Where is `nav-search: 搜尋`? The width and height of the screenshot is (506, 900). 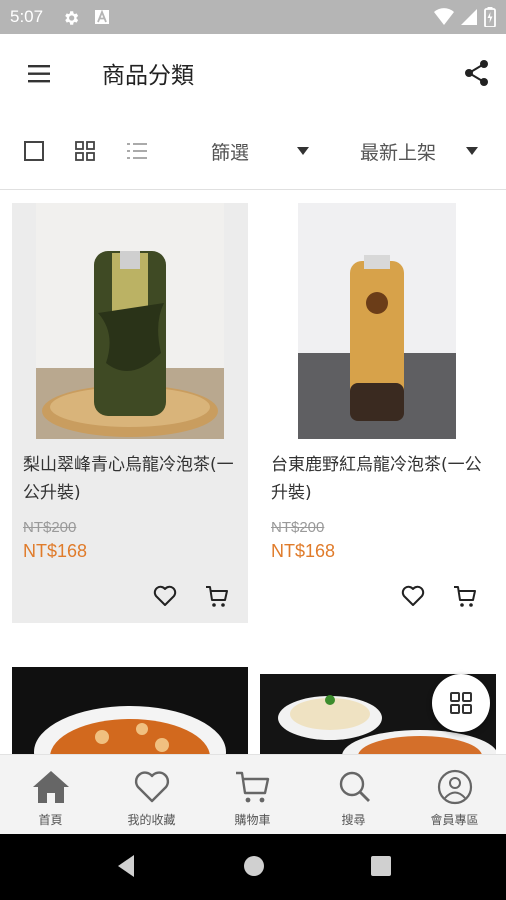 nav-search: 搜尋 is located at coordinates (353, 795).